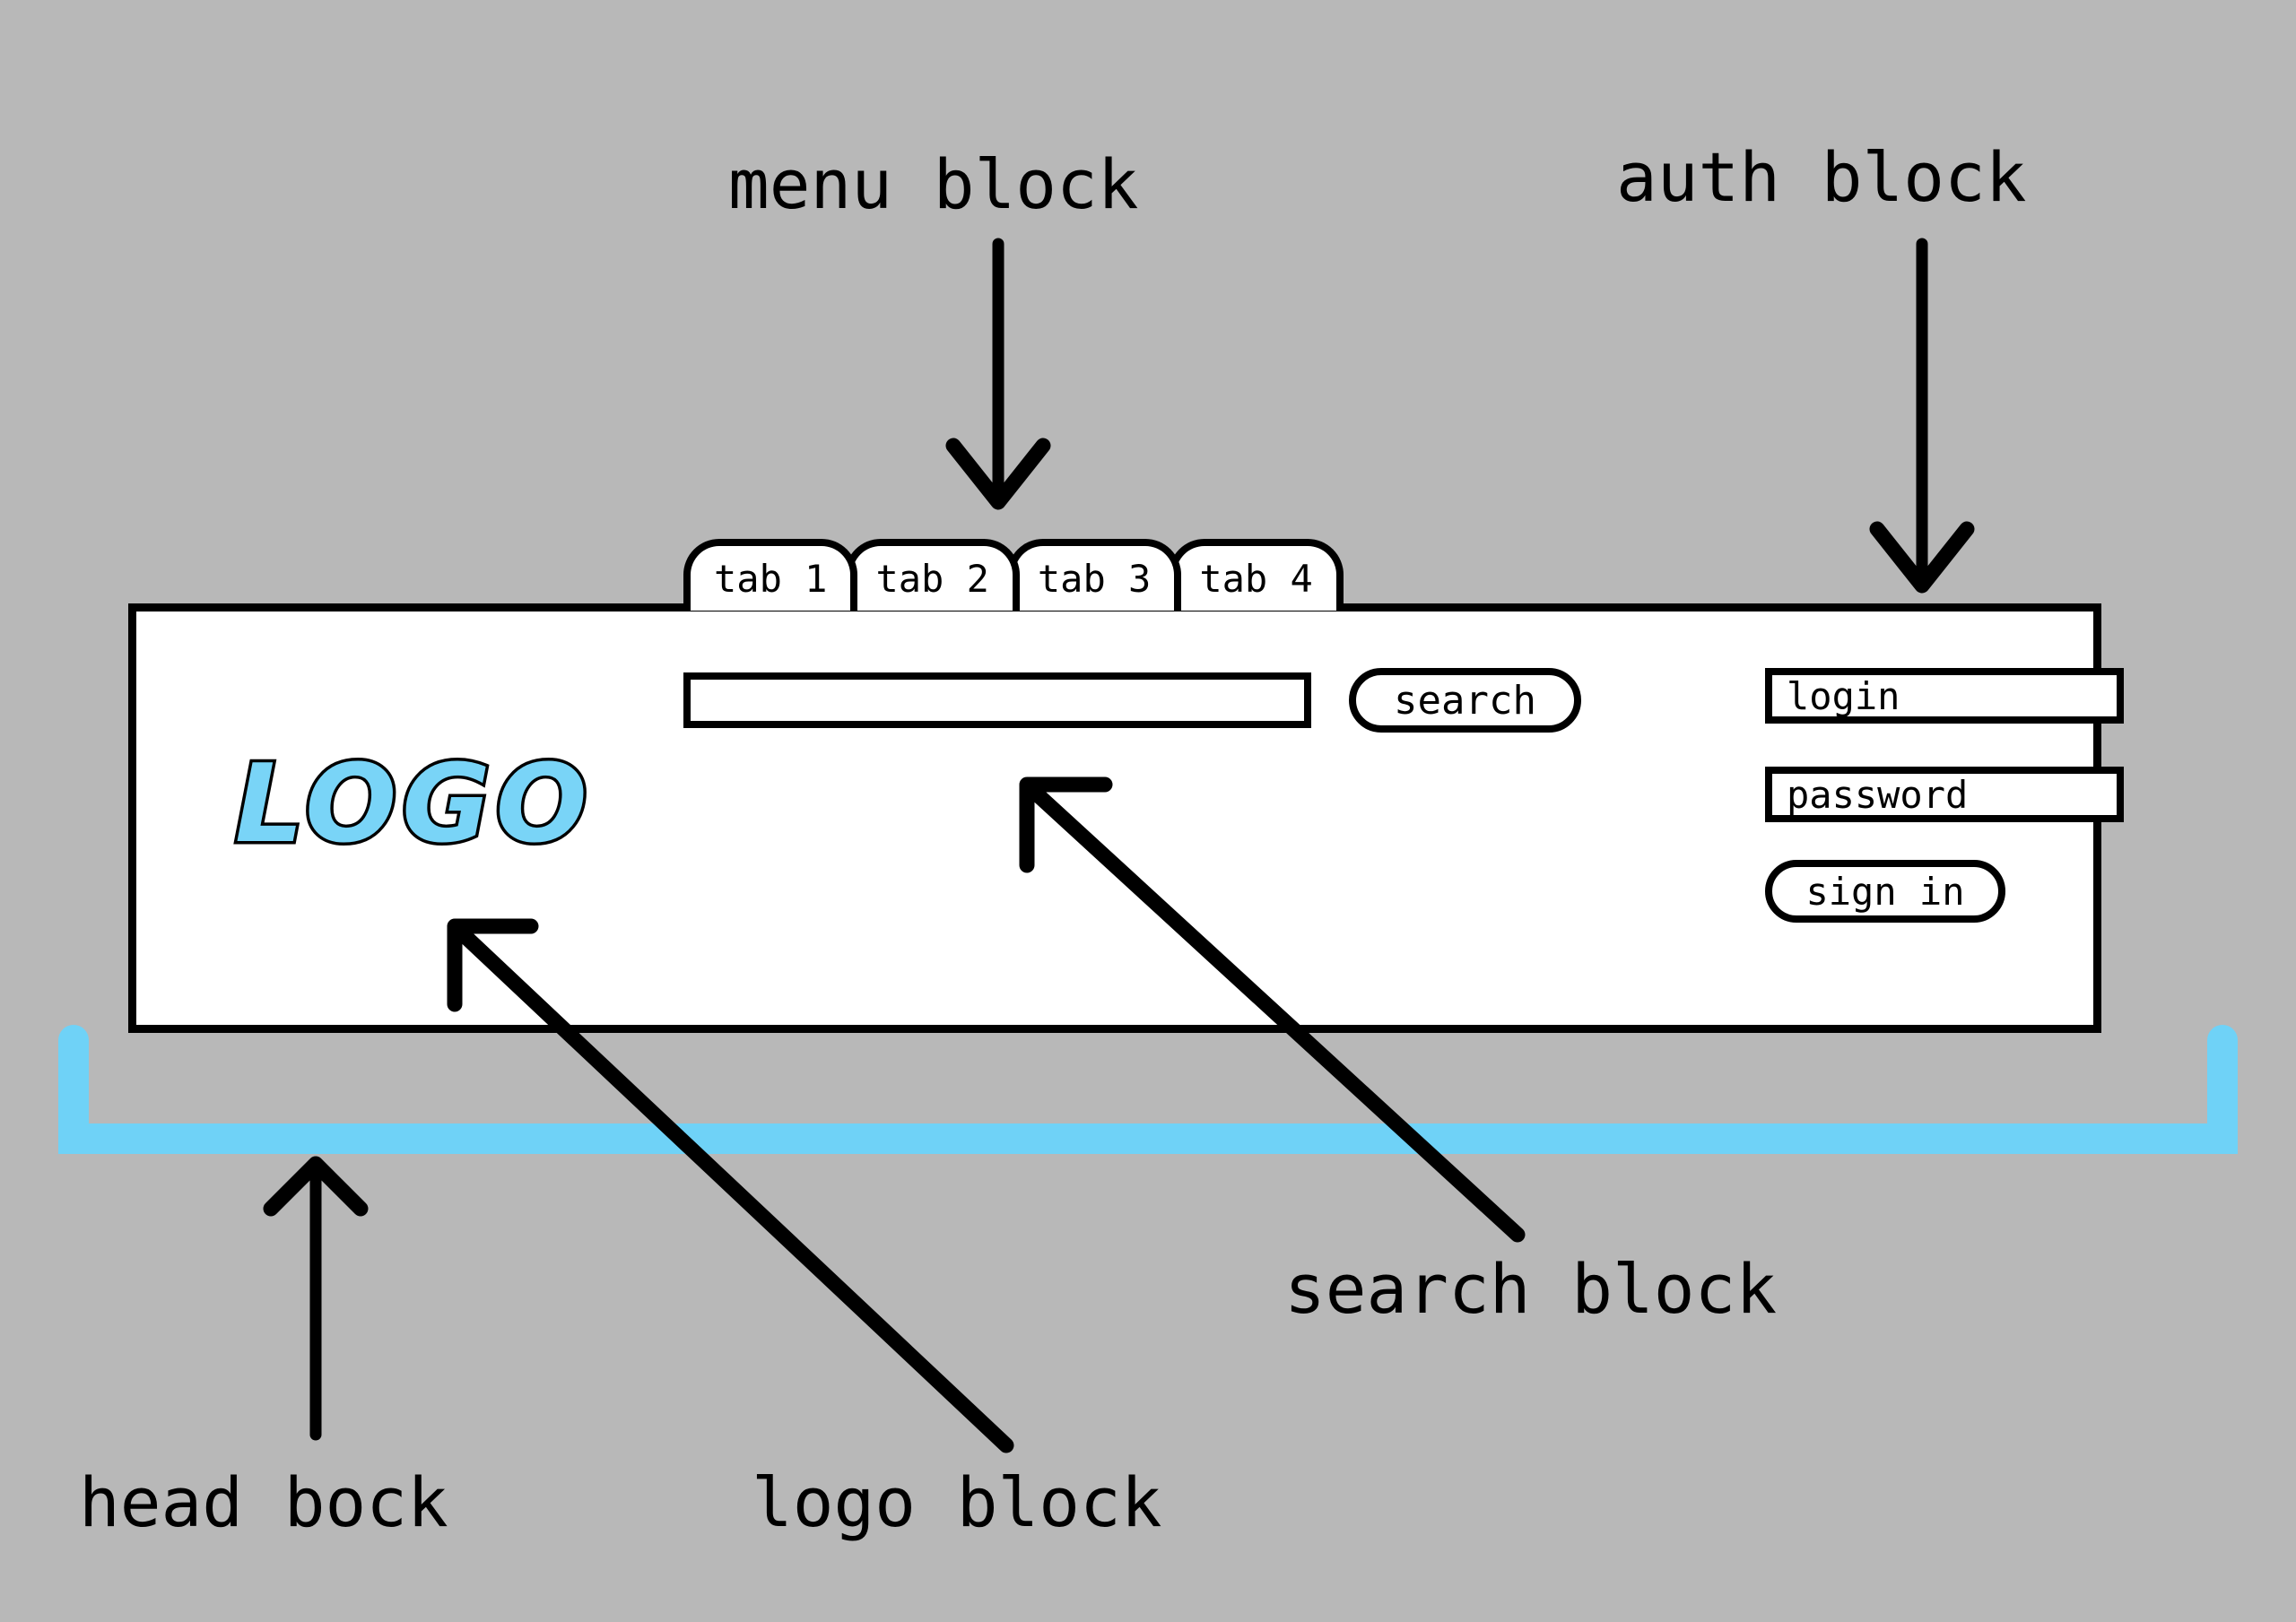 This screenshot has width=2296, height=1622. What do you see at coordinates (957, 1502) in the screenshot?
I see `annotation-label-logo-block: logo block` at bounding box center [957, 1502].